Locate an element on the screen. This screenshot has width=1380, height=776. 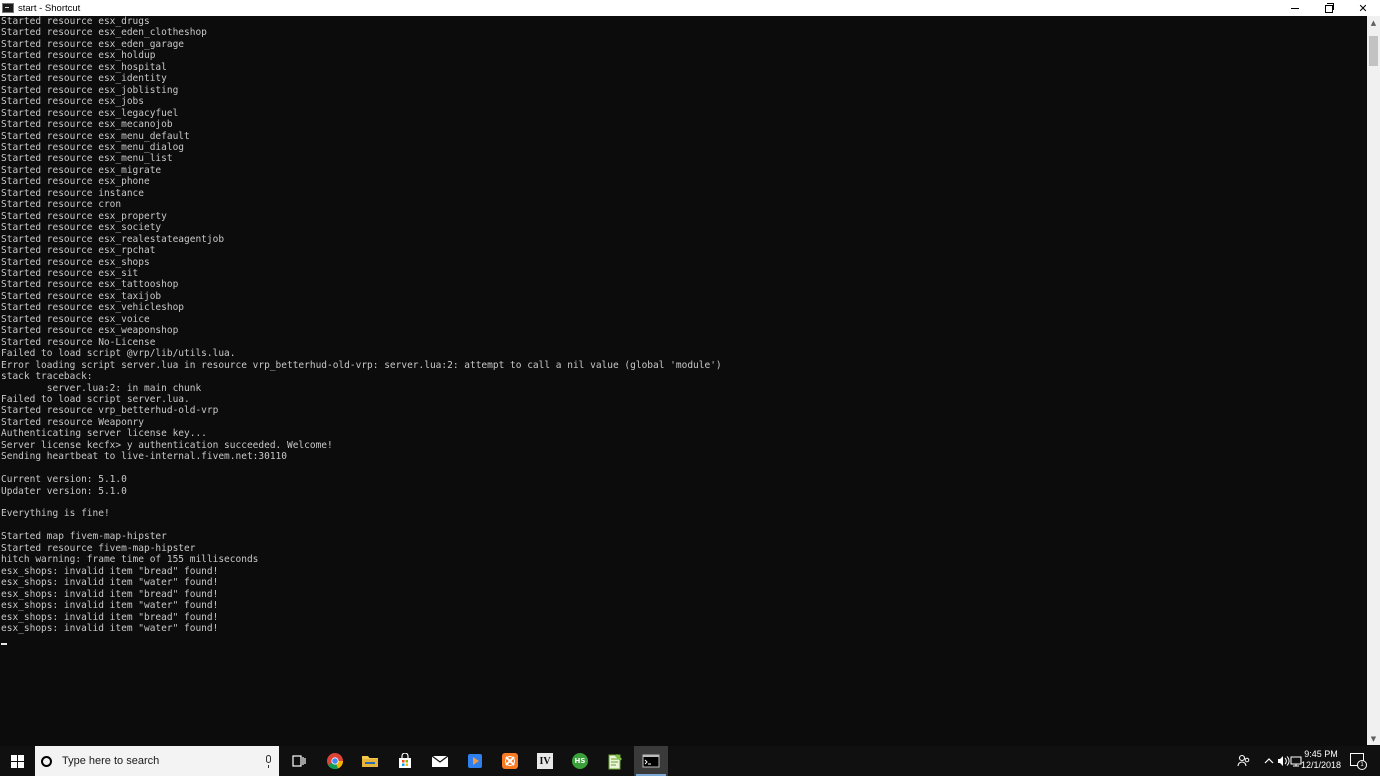
title-bar: start - Shortcut ✕ is located at coordinates (690, 8).